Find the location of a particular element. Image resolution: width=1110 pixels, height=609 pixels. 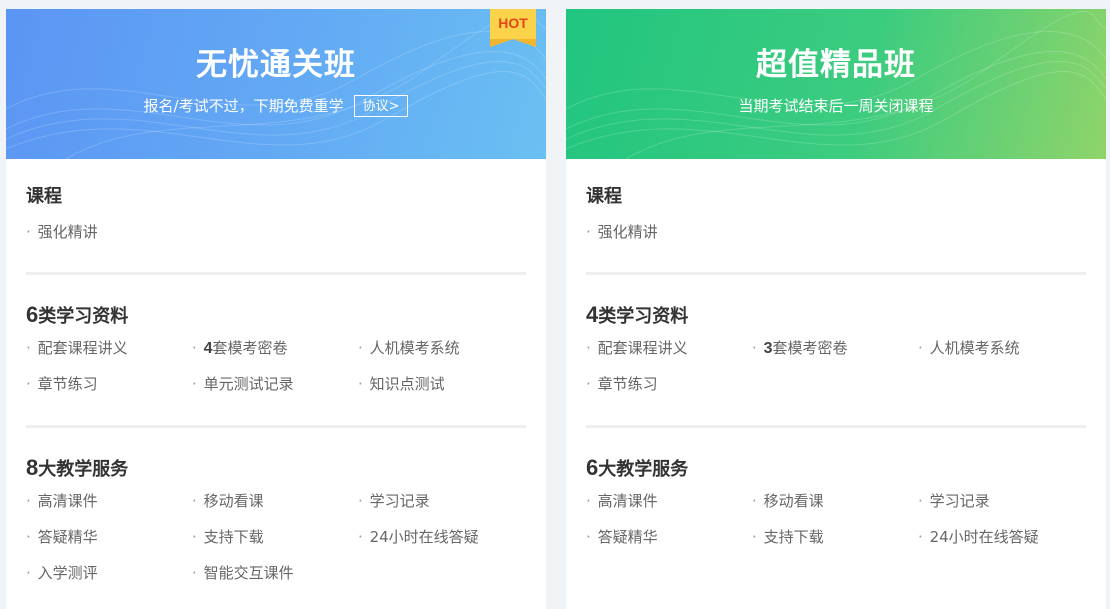

card-title: 超值精品班 is located at coordinates (836, 65).